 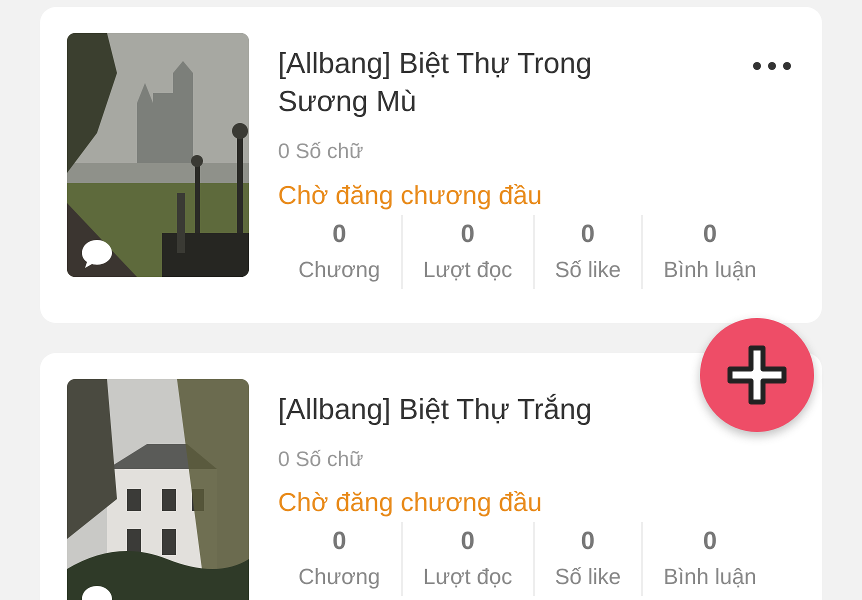 I want to click on more-icon, so click(x=772, y=66).